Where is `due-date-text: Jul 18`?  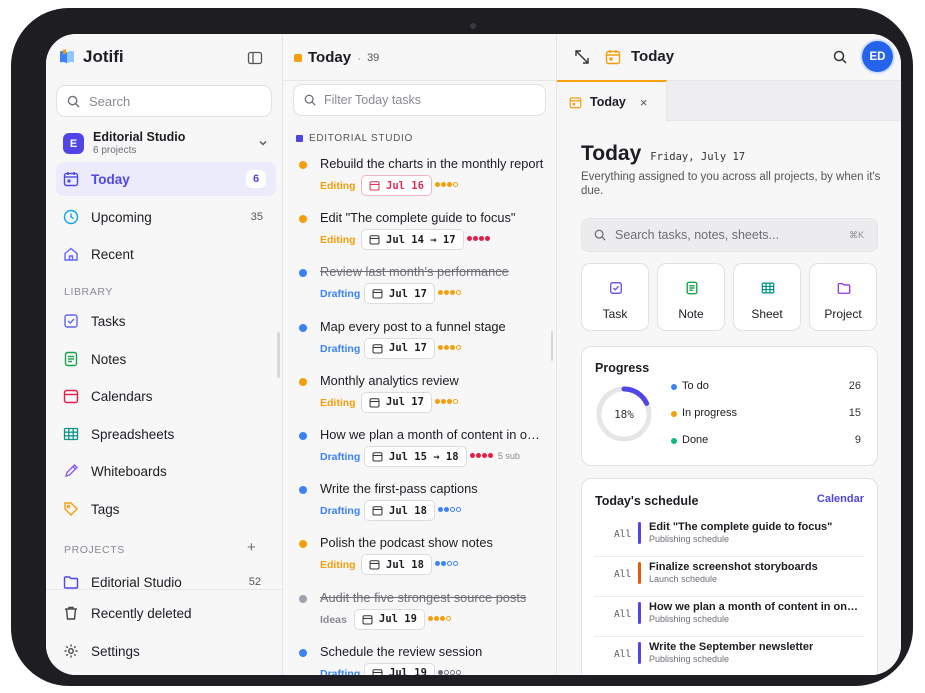
due-date-text: Jul 18 is located at coordinates (405, 564).